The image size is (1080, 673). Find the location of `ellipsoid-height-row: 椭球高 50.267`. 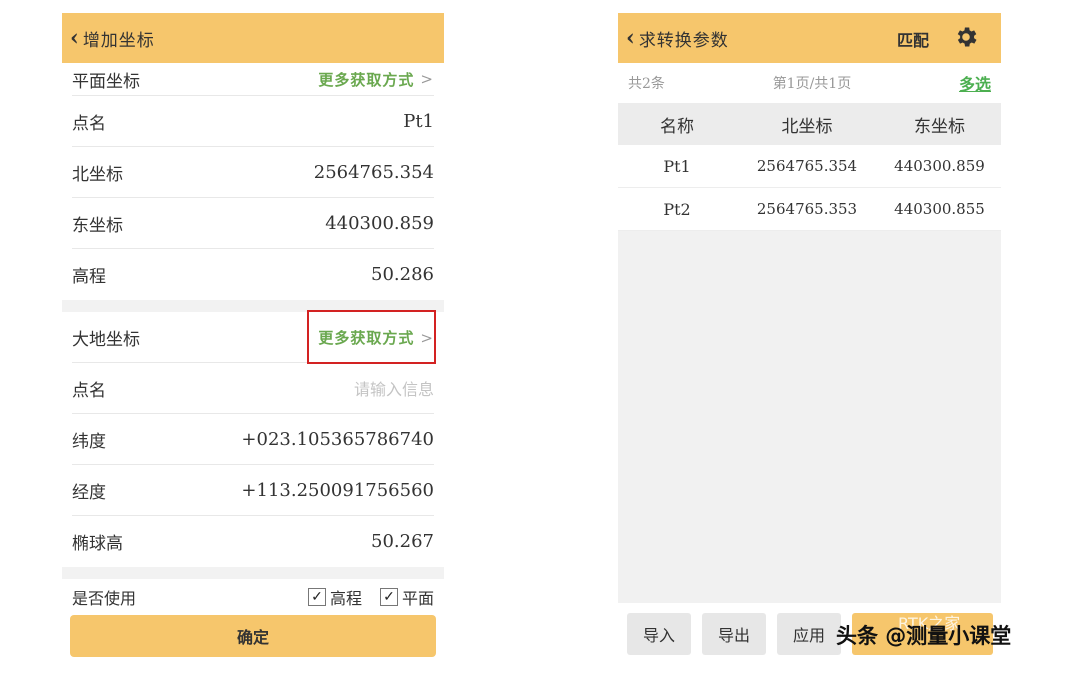

ellipsoid-height-row: 椭球高 50.267 is located at coordinates (253, 541).